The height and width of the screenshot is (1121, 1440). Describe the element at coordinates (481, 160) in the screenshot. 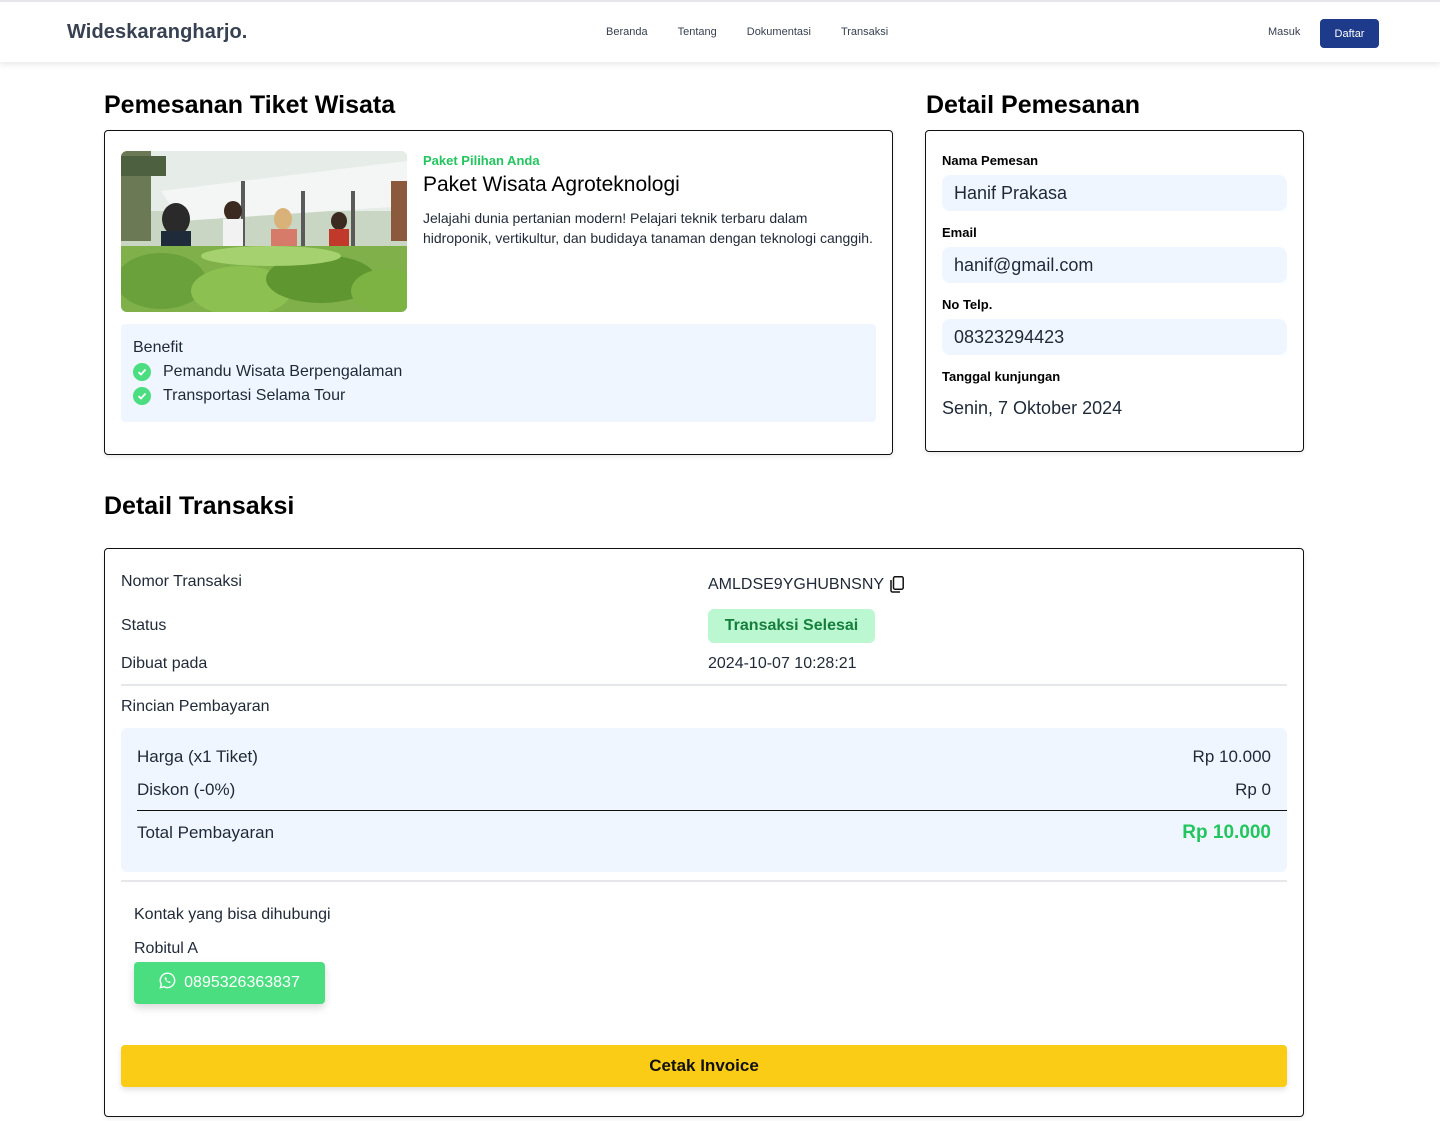

I see `package-tag: Paket Pilihan Anda` at that location.